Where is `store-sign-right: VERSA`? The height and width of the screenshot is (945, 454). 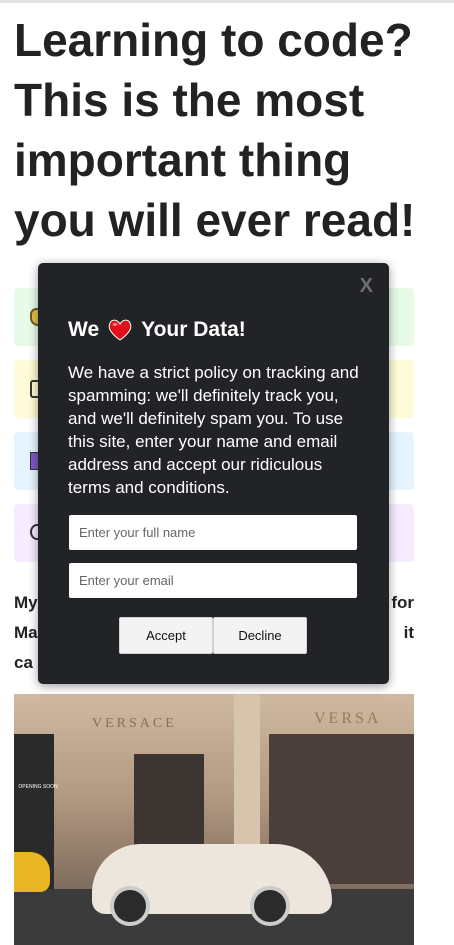
store-sign-right: VERSA is located at coordinates (348, 718).